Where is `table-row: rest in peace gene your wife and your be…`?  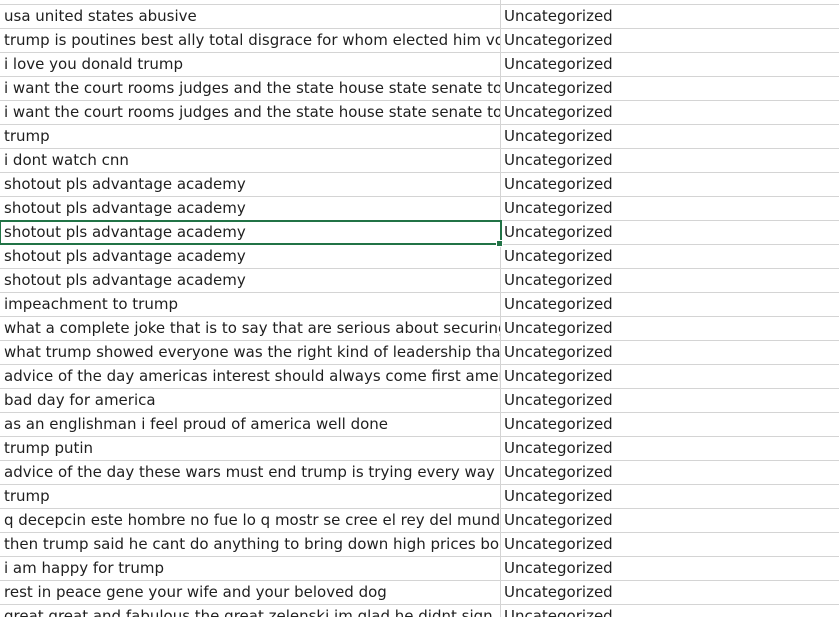
table-row: rest in peace gene your wife and your be… is located at coordinates (419, 593).